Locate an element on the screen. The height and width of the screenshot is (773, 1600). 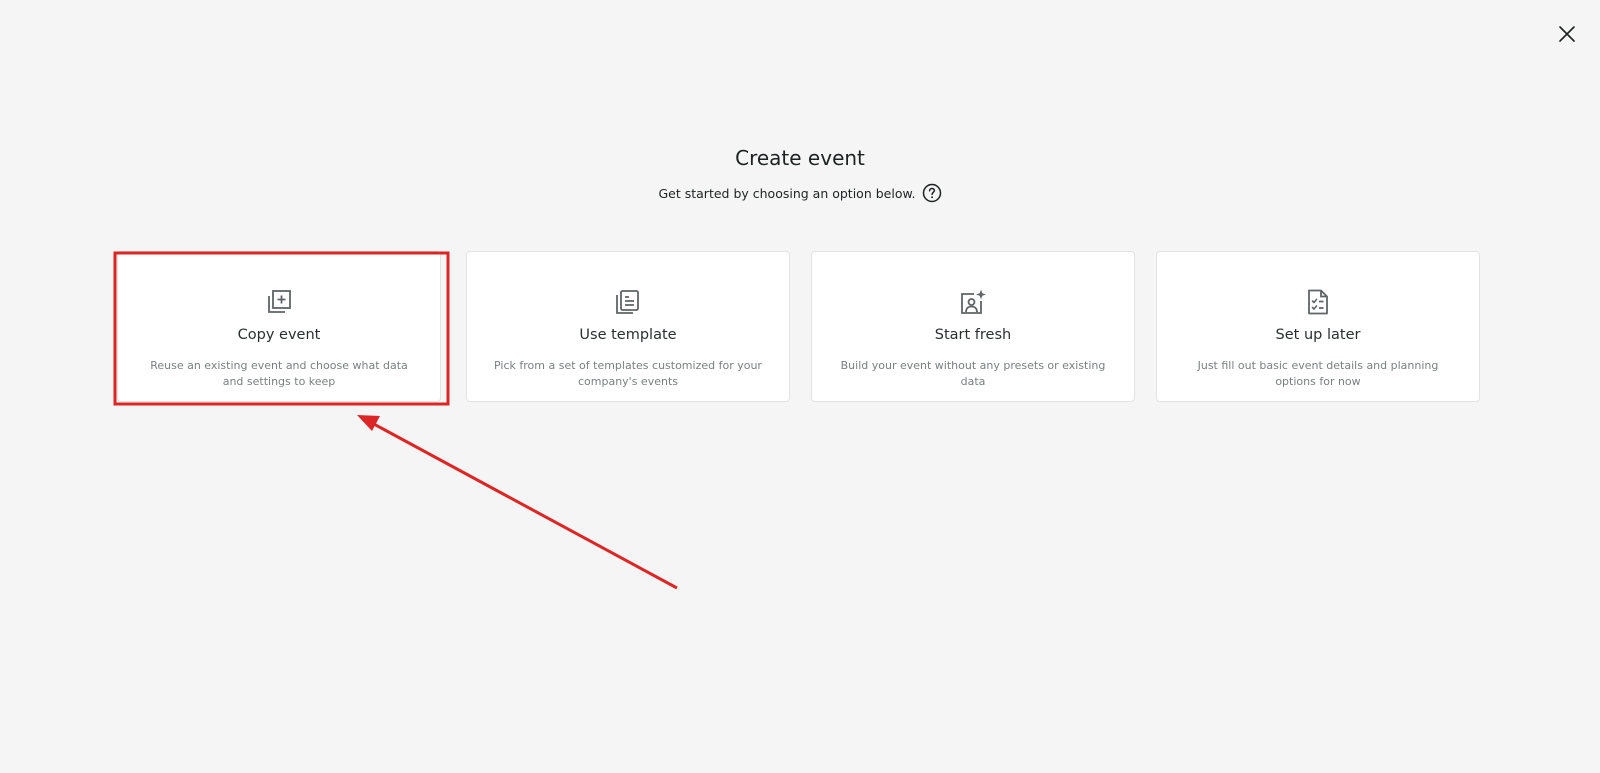
card-title: Use template is located at coordinates (628, 335).